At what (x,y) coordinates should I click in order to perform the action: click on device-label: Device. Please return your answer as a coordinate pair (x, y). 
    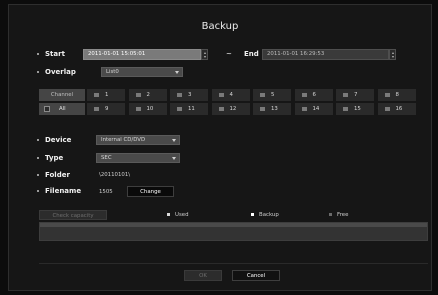
    Looking at the image, I should click on (58, 140).